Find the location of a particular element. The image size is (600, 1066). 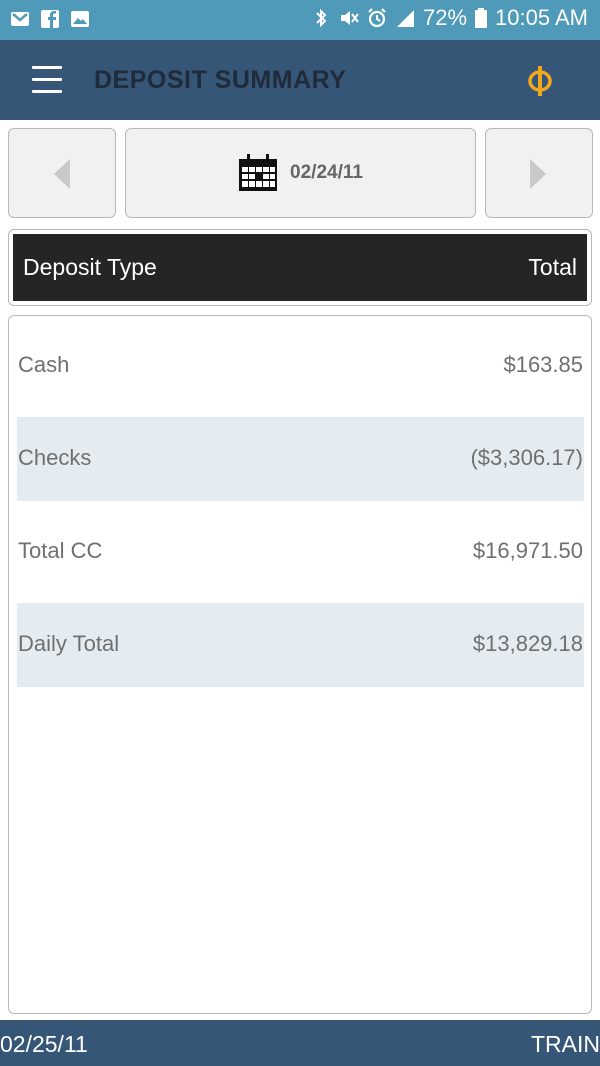

calendar-icon is located at coordinates (258, 172).